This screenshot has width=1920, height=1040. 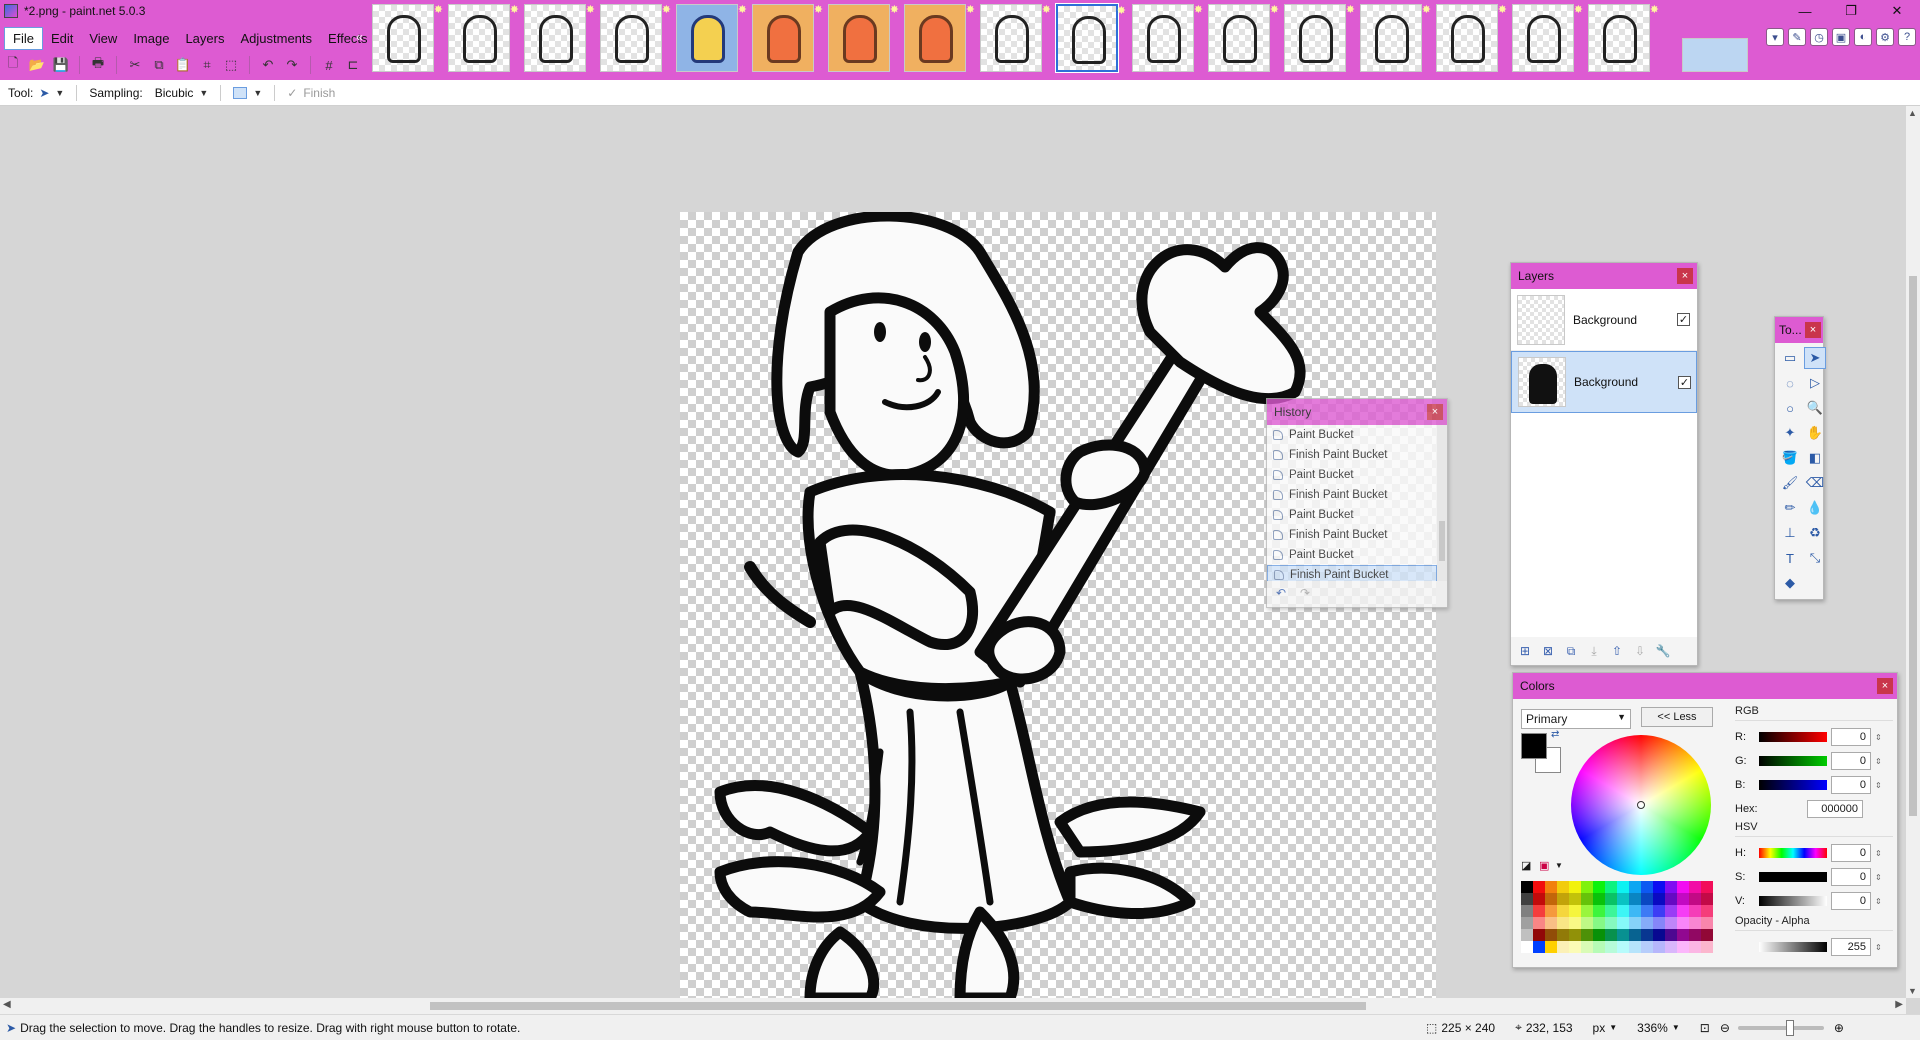 What do you see at coordinates (1851, 11) in the screenshot?
I see `restore-button: ❐` at bounding box center [1851, 11].